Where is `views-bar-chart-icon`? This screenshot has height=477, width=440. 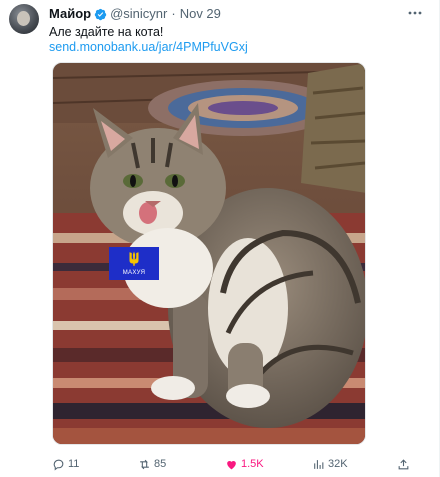 views-bar-chart-icon is located at coordinates (319, 464).